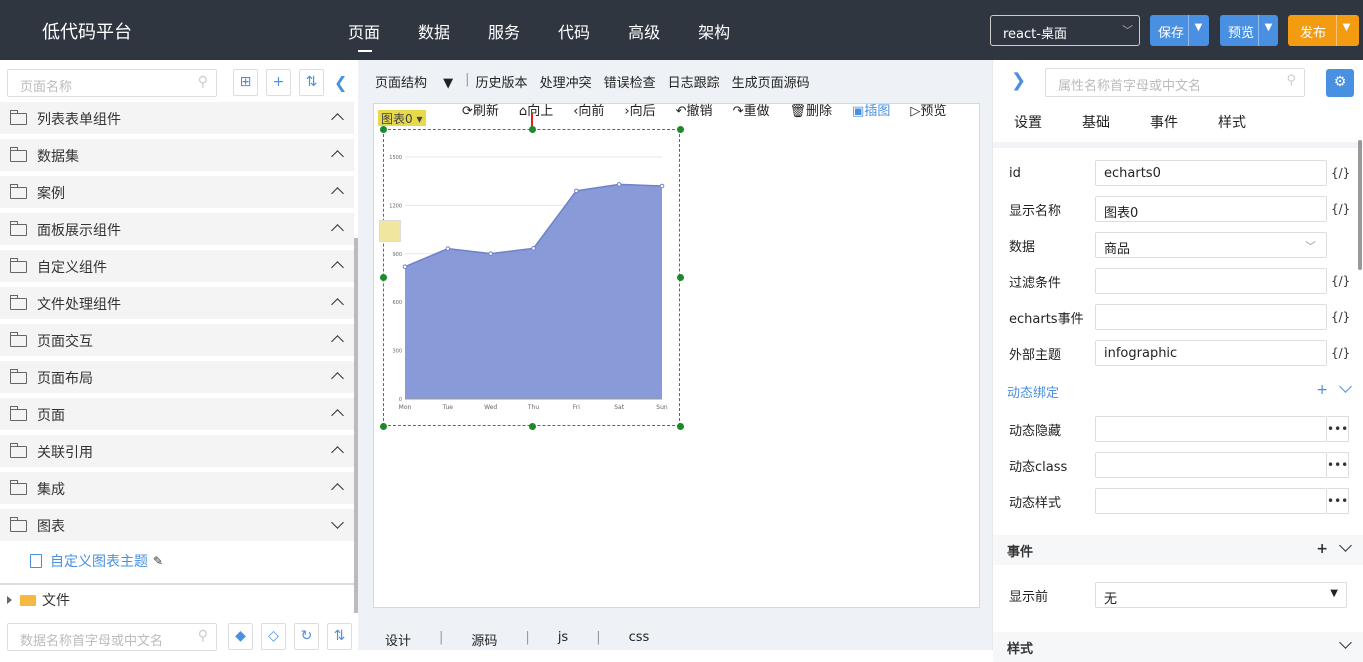  What do you see at coordinates (419, 119) in the screenshot?
I see `caret-down-icon: ▾` at bounding box center [419, 119].